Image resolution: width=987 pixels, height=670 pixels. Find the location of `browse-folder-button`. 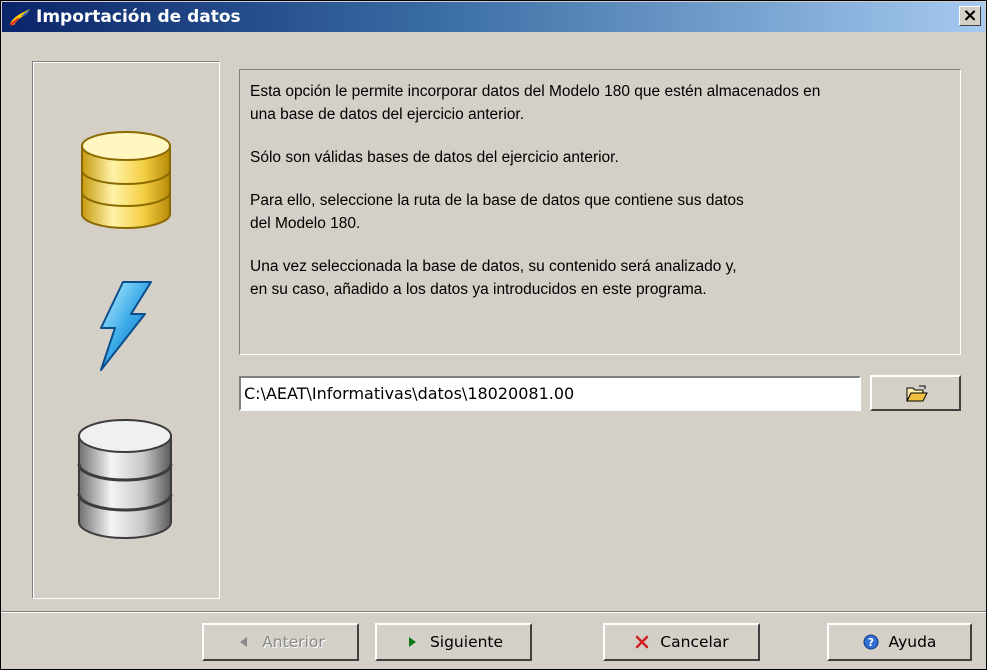

browse-folder-button is located at coordinates (915, 393).